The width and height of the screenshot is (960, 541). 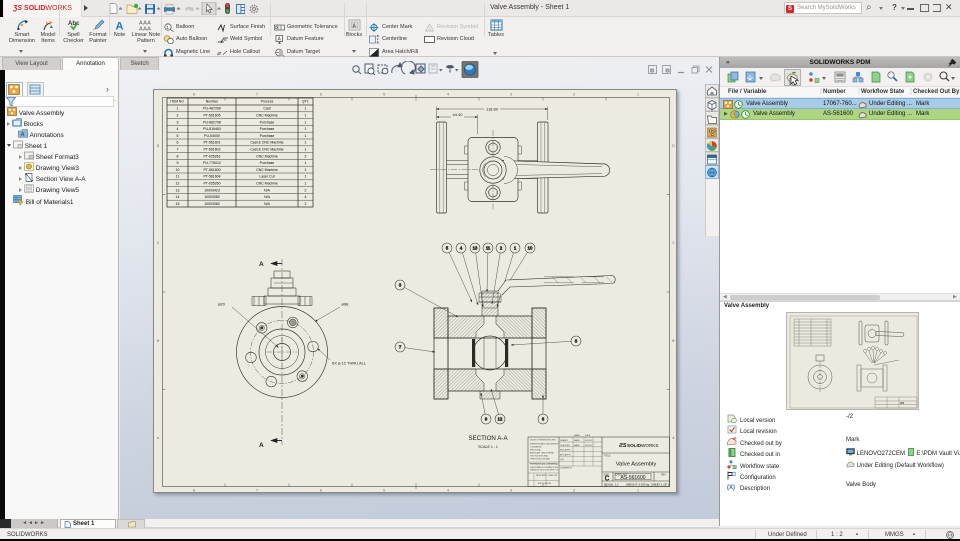 I want to click on svg-text: SCALE 1 : 1, so click(x=488, y=447).